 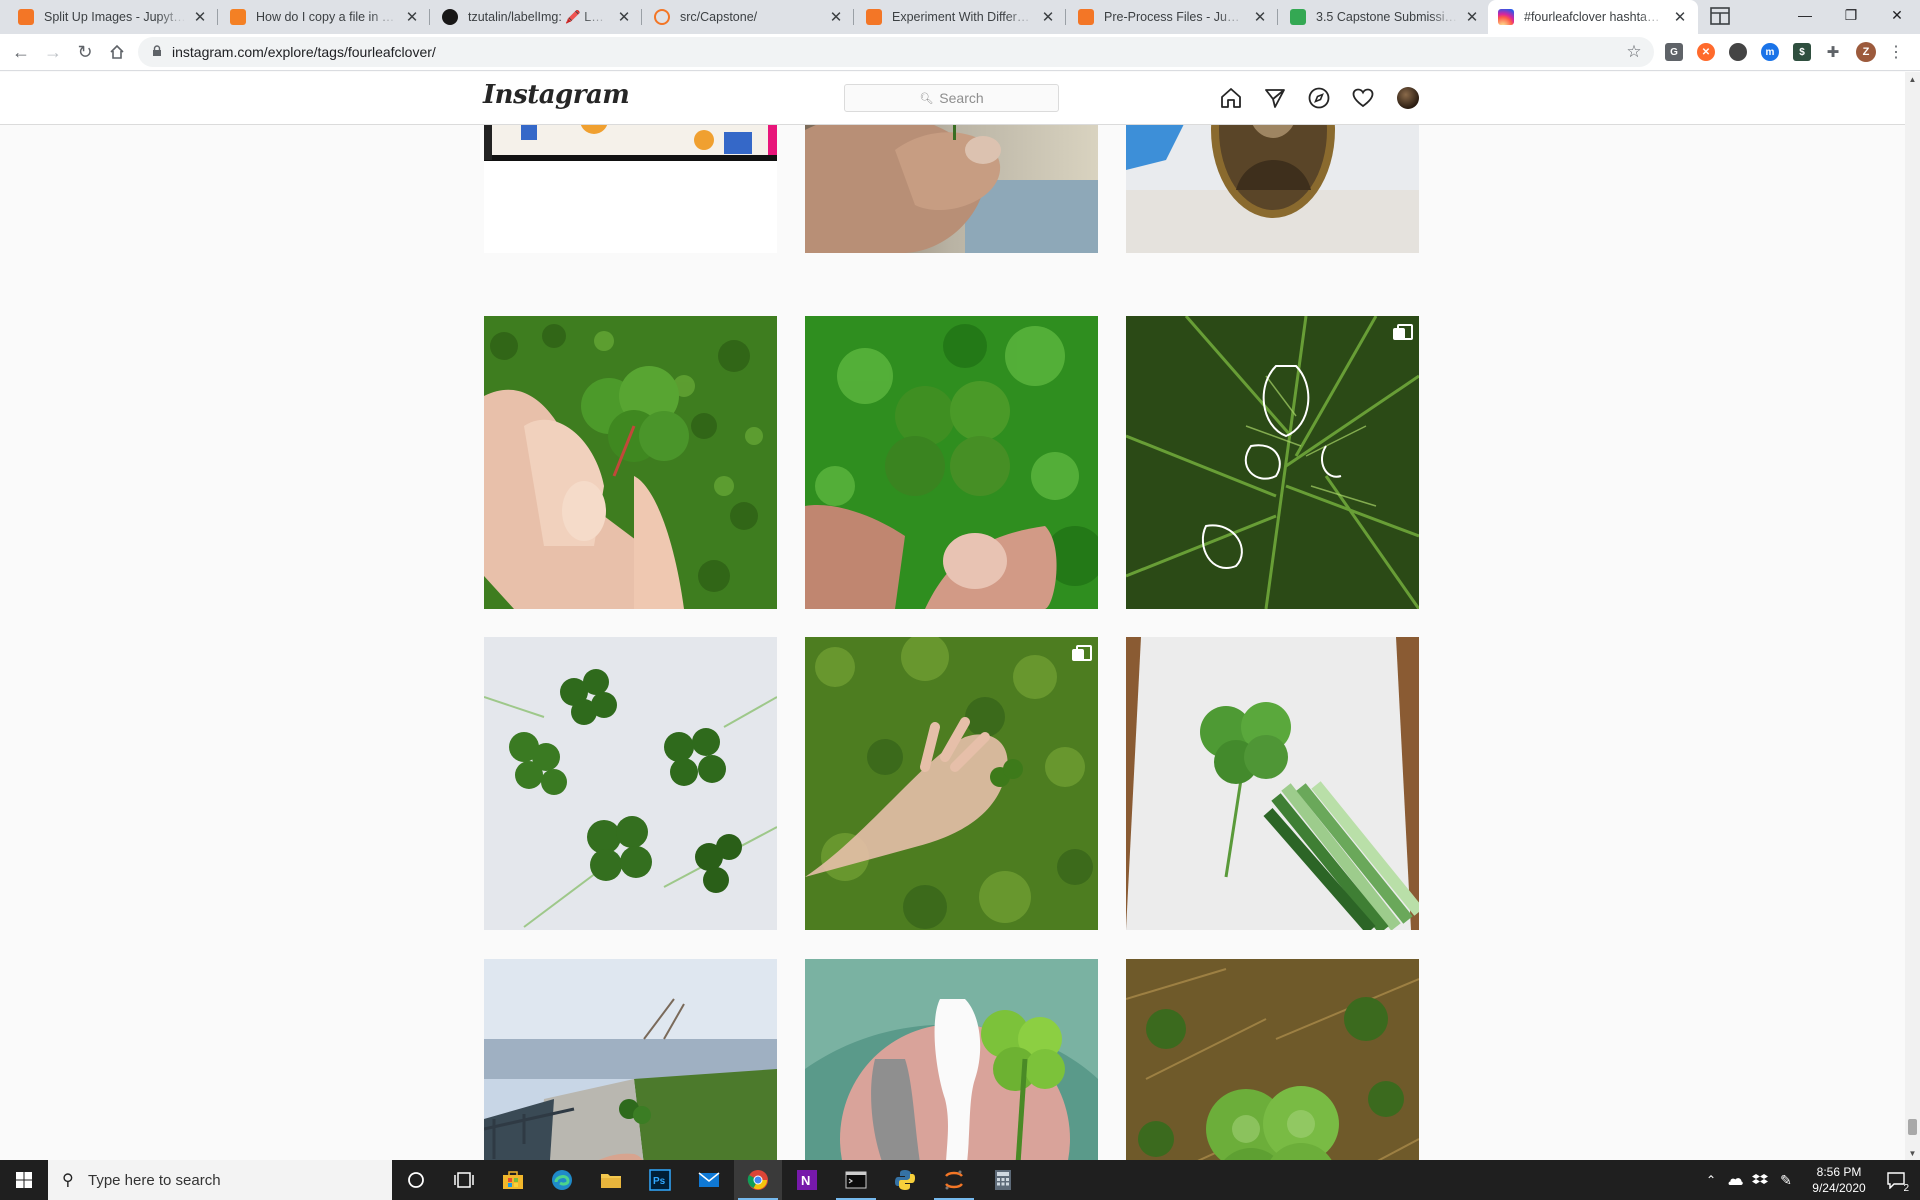 I want to click on extension-blue-icon: m, so click(x=1770, y=52).